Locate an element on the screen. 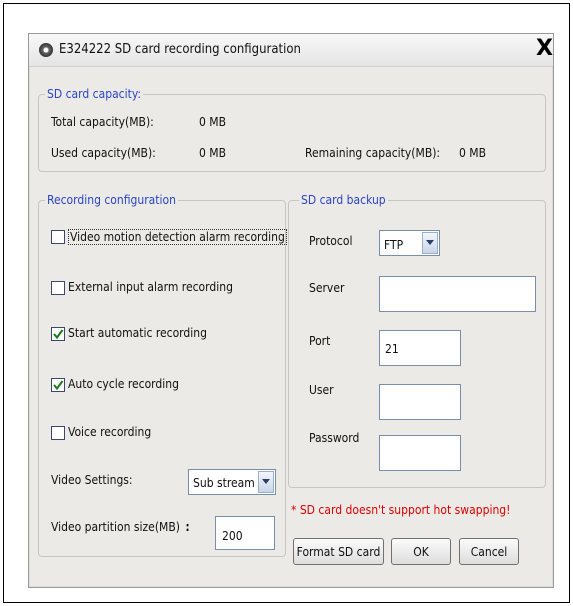 The height and width of the screenshot is (606, 573). password-label: Password is located at coordinates (334, 438).